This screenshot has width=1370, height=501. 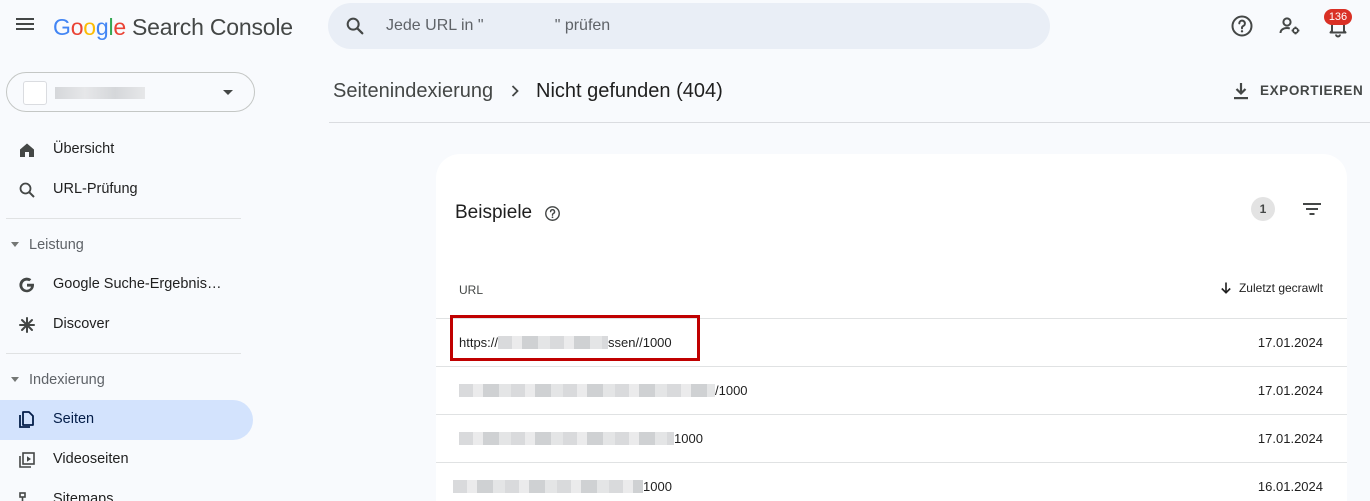 I want to click on arrow-down-icon, so click(x=1226, y=288).